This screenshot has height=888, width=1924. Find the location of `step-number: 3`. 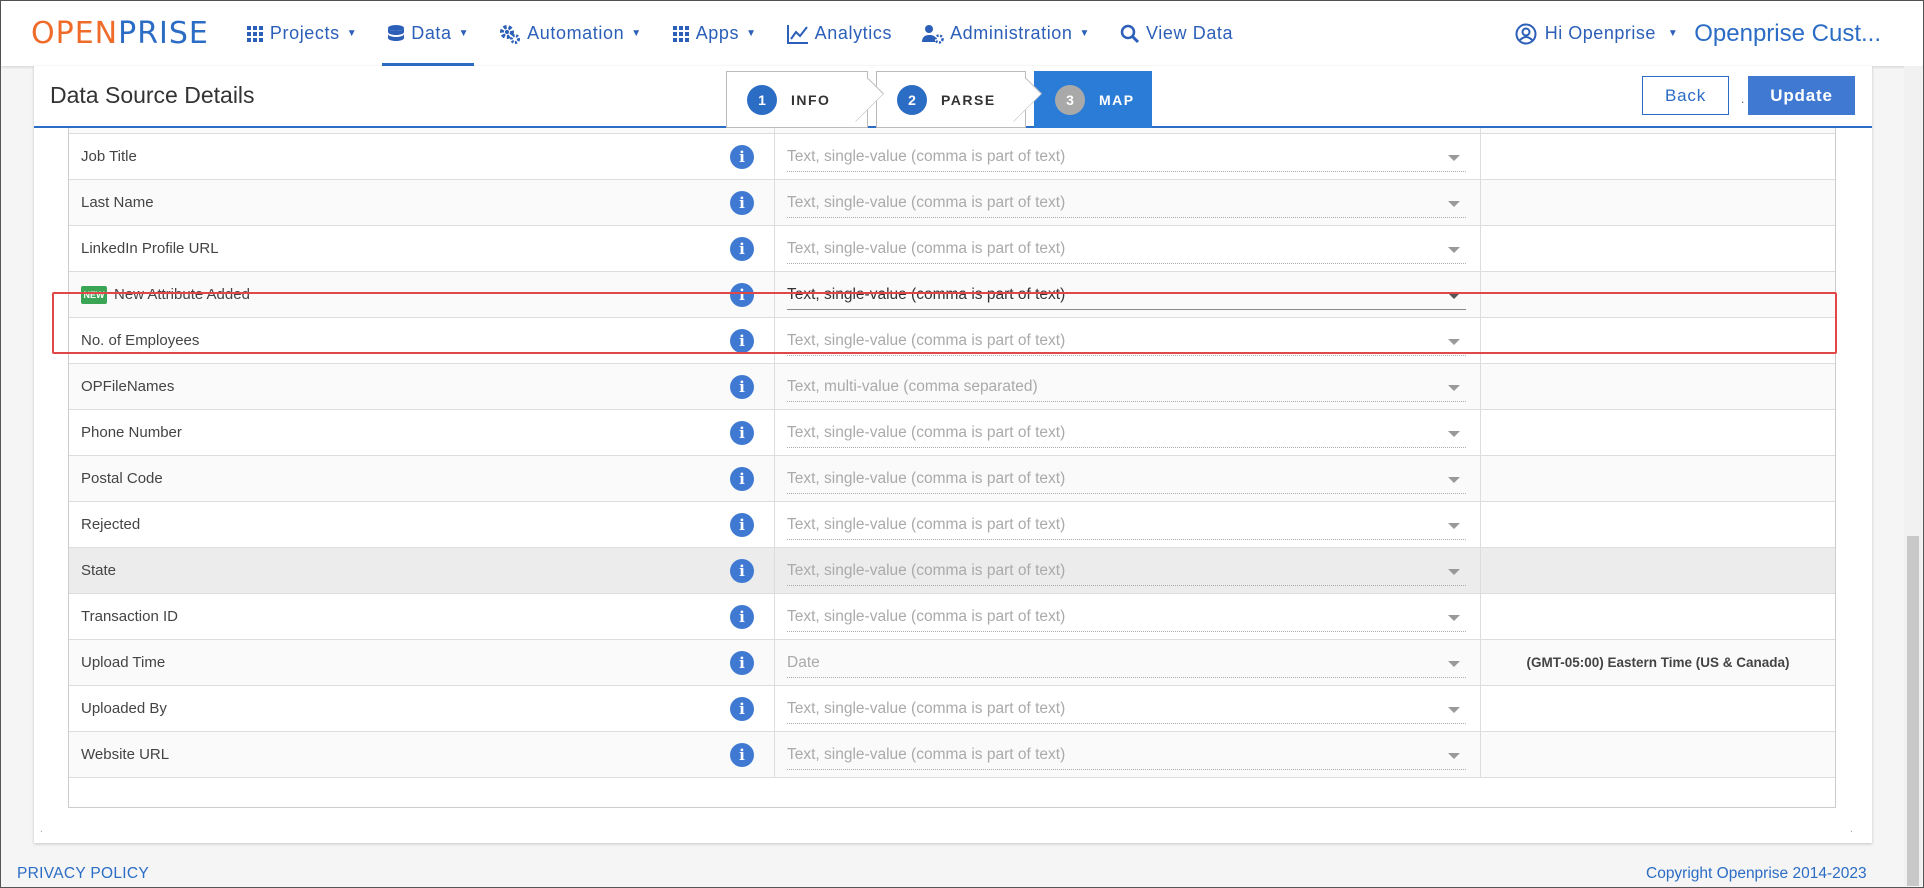

step-number: 3 is located at coordinates (1070, 99).